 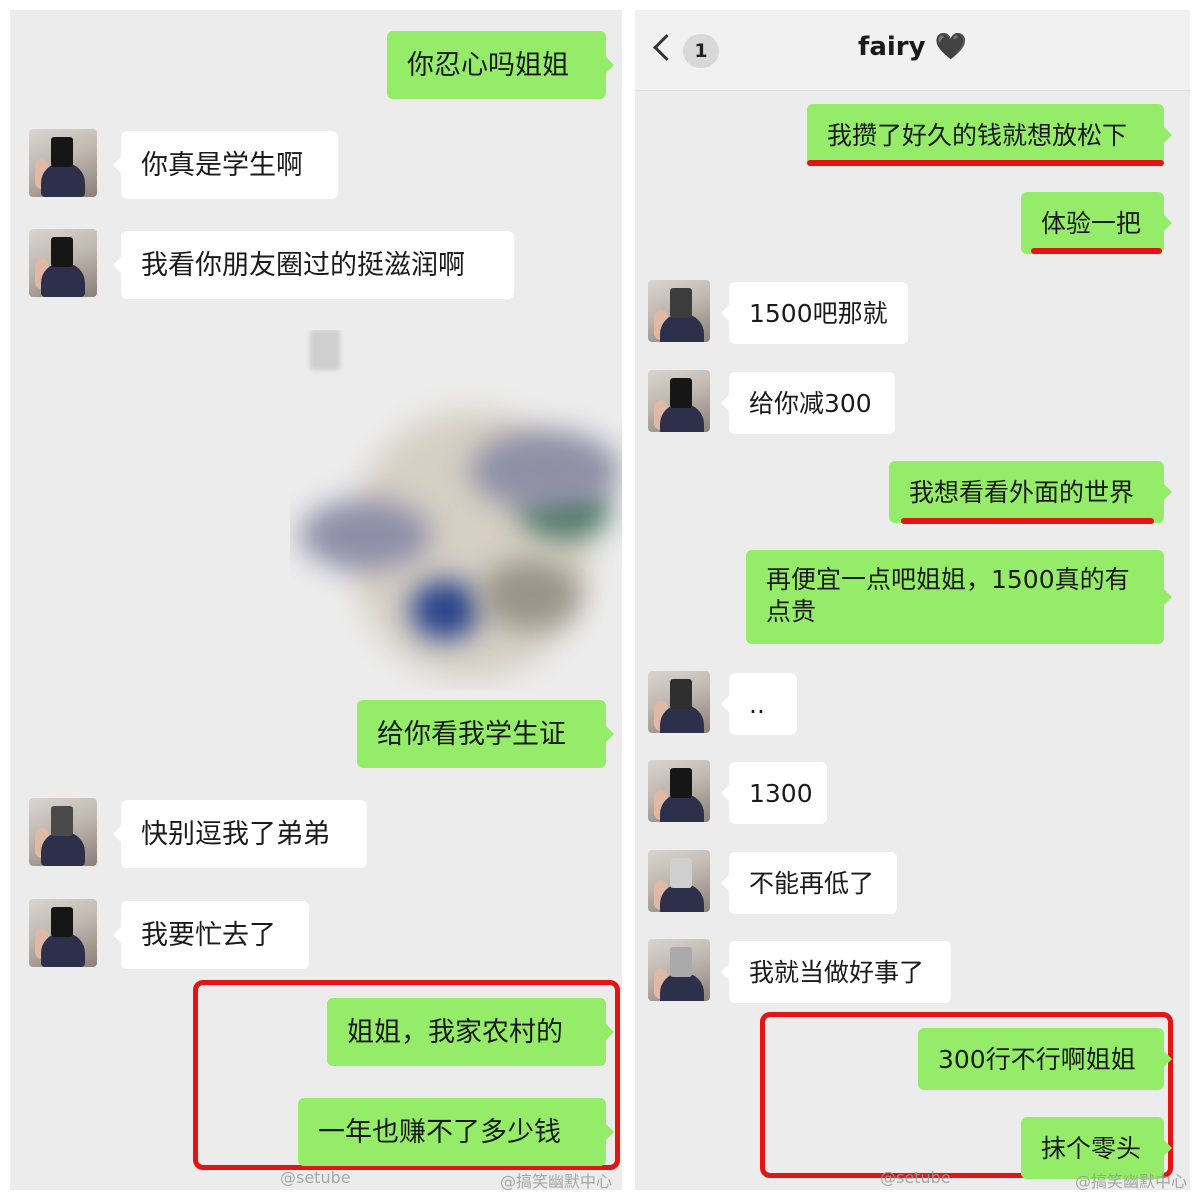 I want to click on message-bubble: 我攒了好久的钱就想放松下, so click(x=989, y=135).